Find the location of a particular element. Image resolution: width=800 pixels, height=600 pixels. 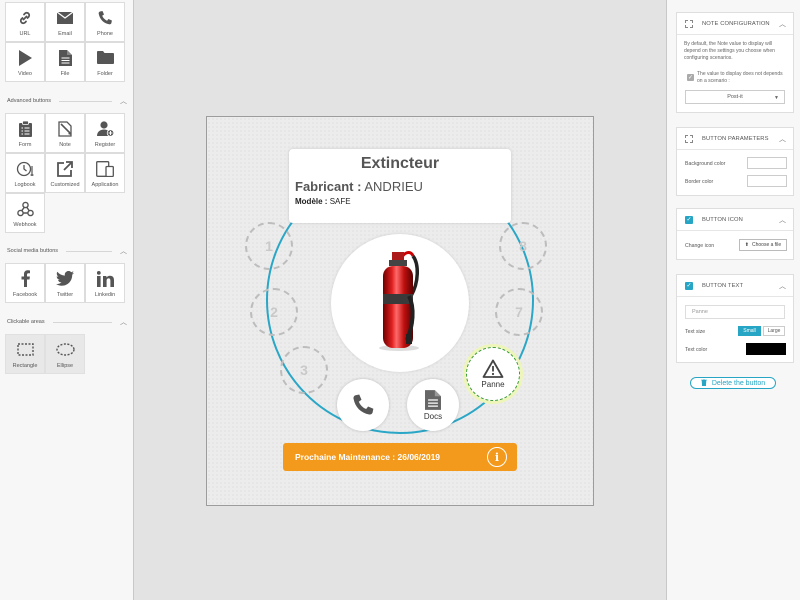

fire-extinguisher-icon is located at coordinates (399, 301).